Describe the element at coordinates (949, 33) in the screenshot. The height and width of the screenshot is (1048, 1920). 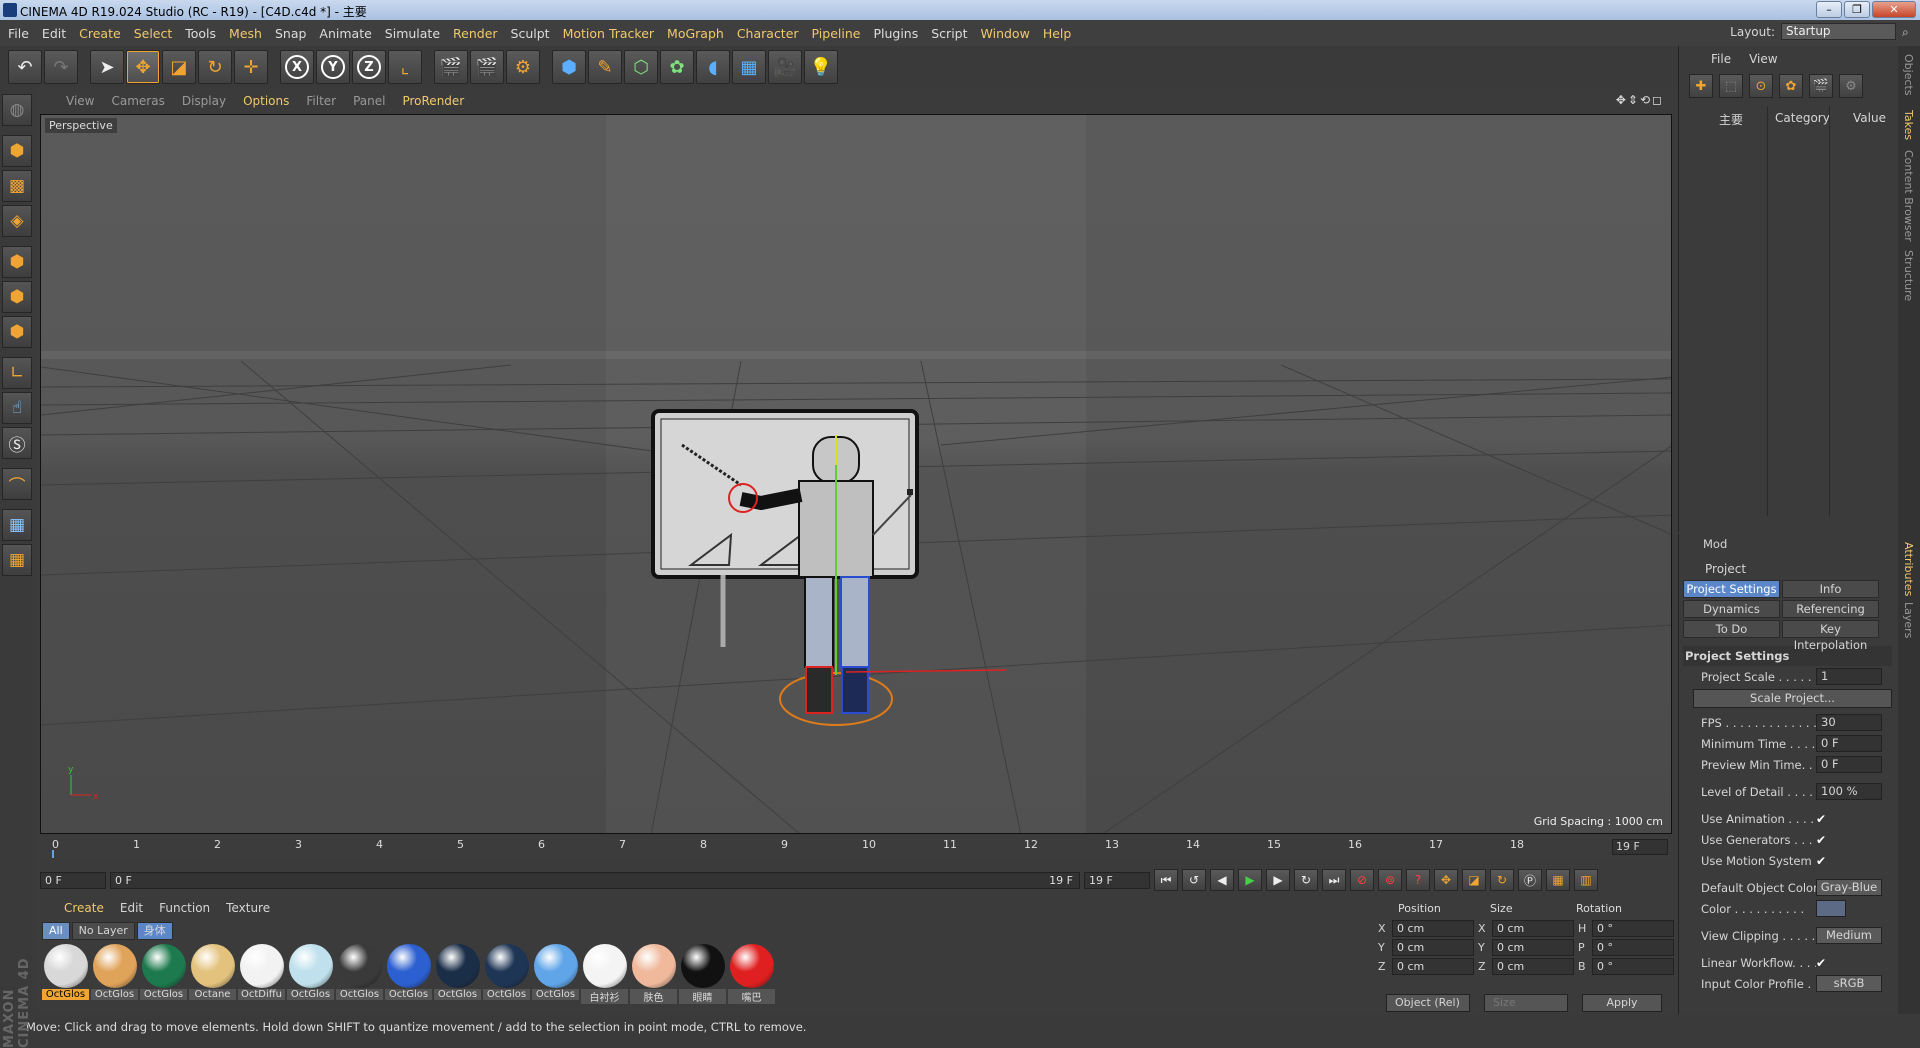
I see `menu-script: Script` at that location.